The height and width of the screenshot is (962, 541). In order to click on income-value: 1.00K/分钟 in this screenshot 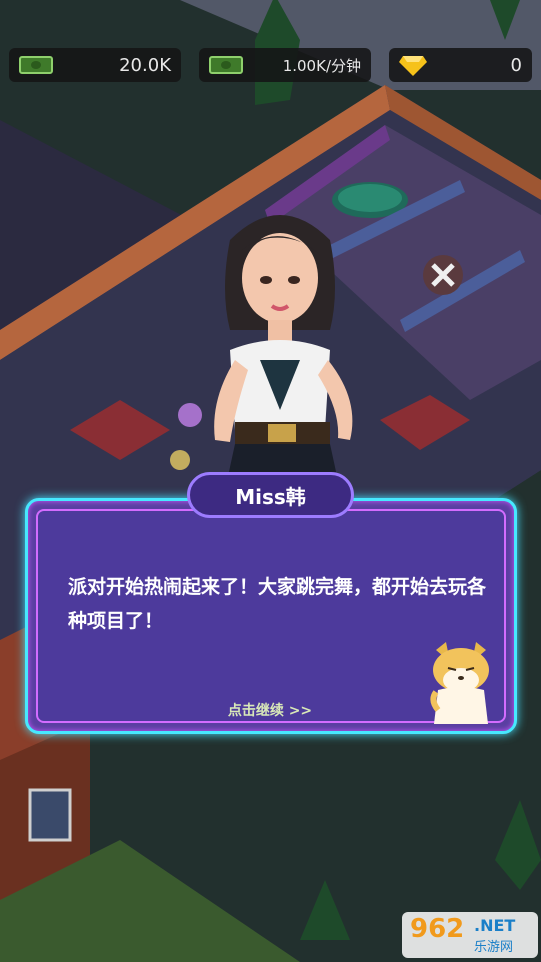, I will do `click(321, 65)`.